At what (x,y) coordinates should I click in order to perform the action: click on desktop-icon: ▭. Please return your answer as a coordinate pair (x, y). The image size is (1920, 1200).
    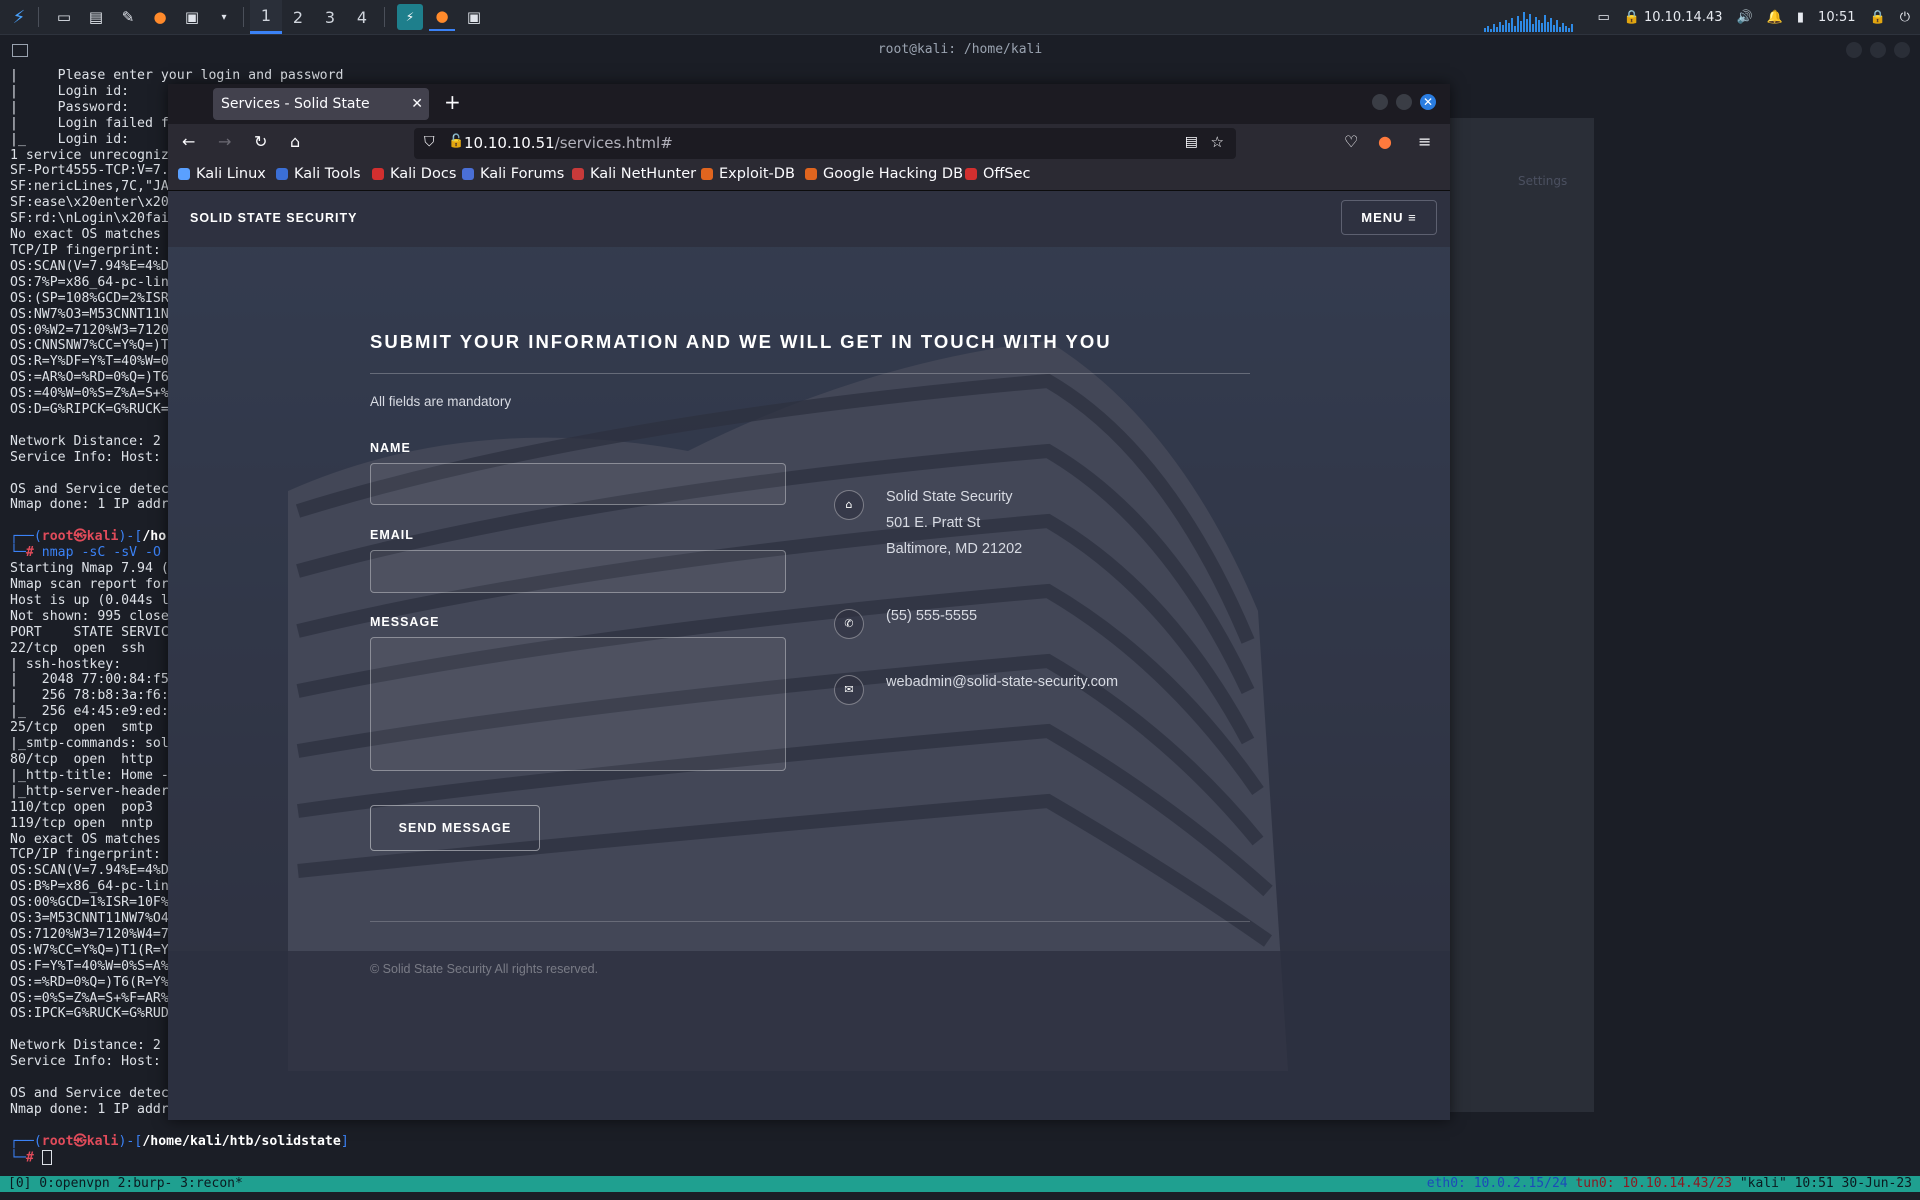
    Looking at the image, I should click on (64, 17).